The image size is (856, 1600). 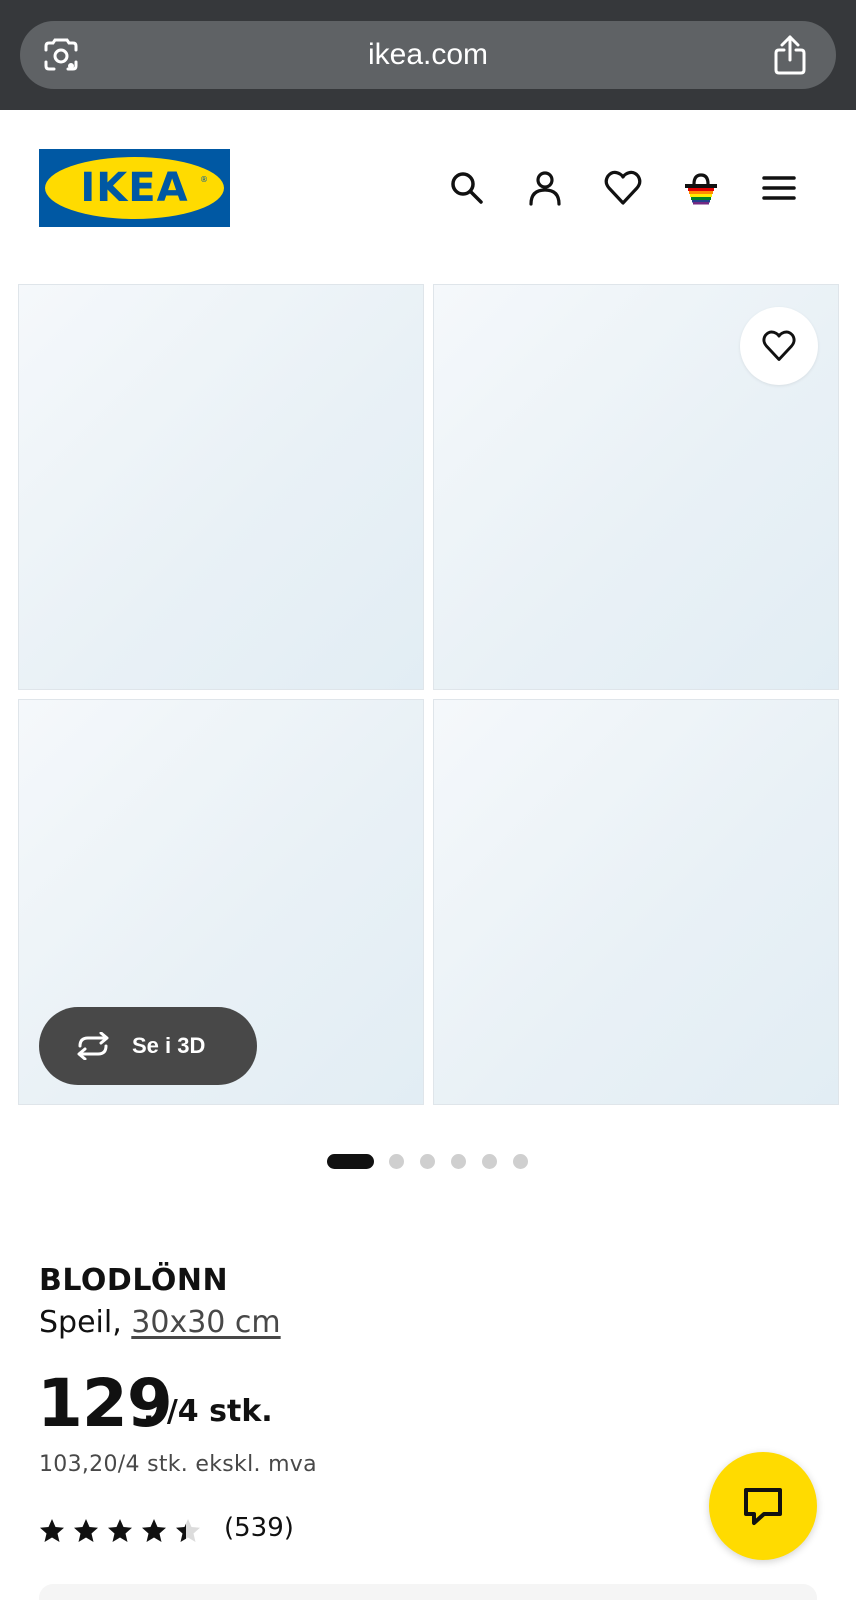 I want to click on chat-button, so click(x=763, y=1506).